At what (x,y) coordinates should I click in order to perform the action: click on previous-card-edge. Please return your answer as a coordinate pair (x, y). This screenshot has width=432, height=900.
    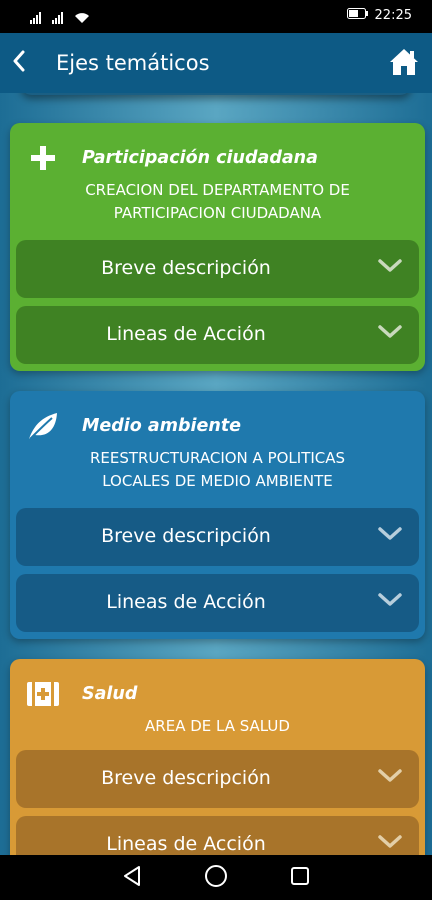
    Looking at the image, I should click on (216, 94).